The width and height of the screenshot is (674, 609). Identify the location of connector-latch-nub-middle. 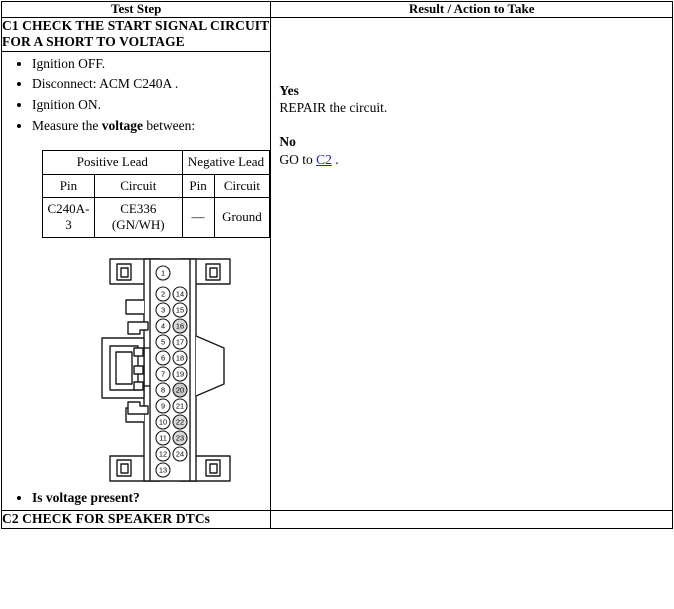
(138, 369).